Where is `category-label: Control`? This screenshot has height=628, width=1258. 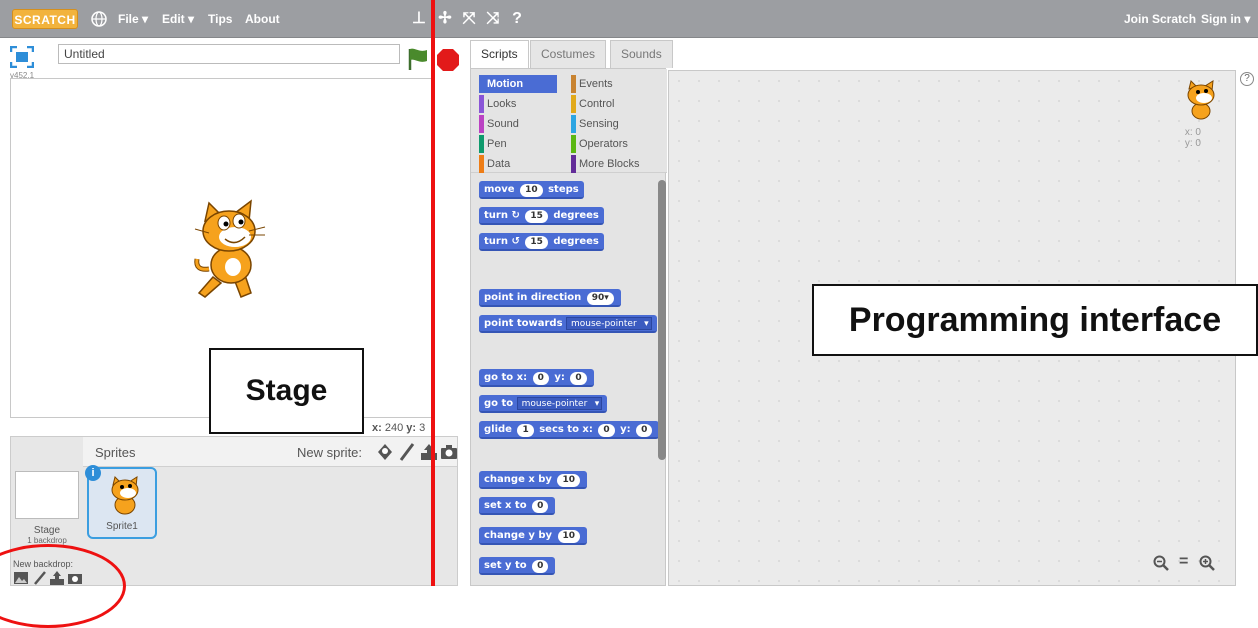 category-label: Control is located at coordinates (597, 104).